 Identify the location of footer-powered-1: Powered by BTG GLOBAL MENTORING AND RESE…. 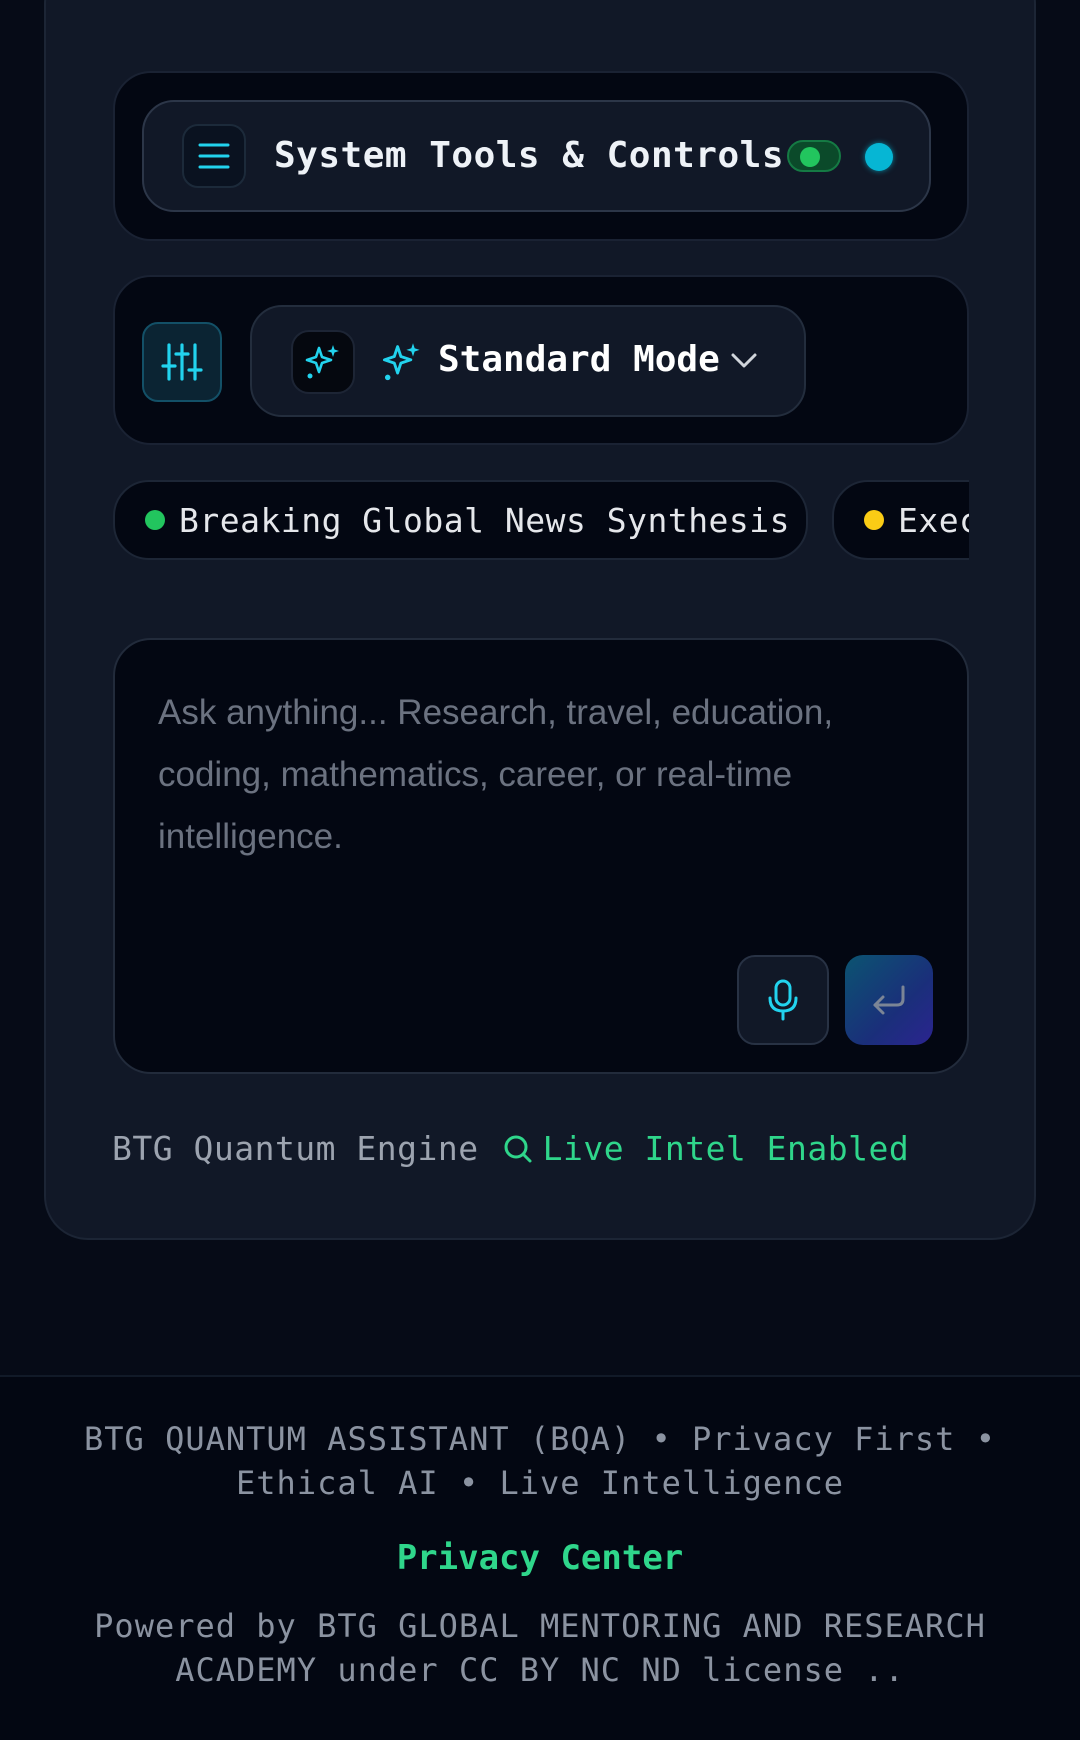
(540, 1626).